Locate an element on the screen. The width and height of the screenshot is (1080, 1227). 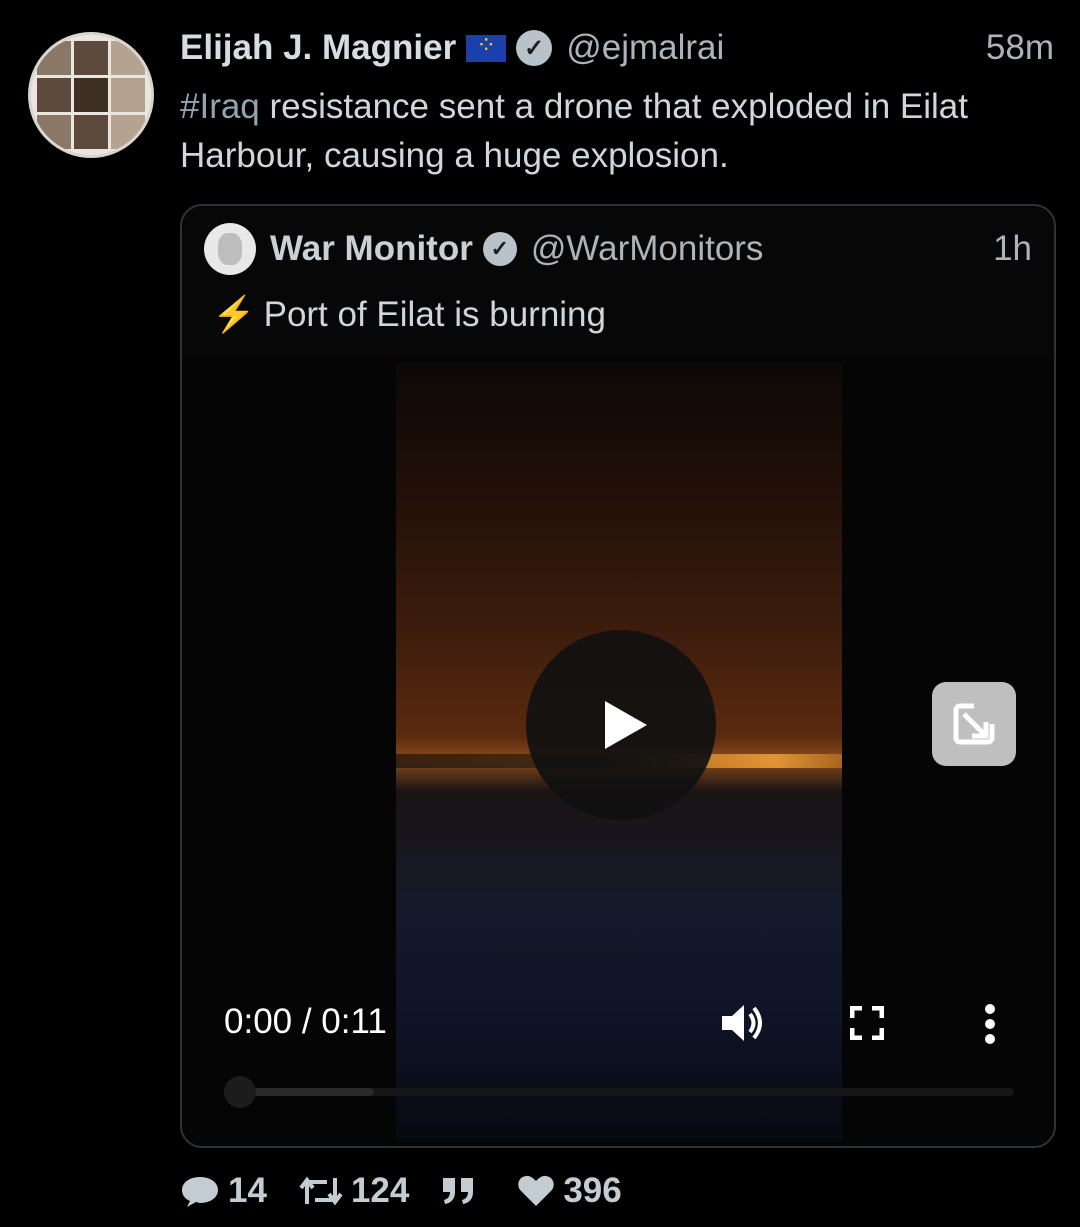
author-handle: @ejmalrai is located at coordinates (645, 48).